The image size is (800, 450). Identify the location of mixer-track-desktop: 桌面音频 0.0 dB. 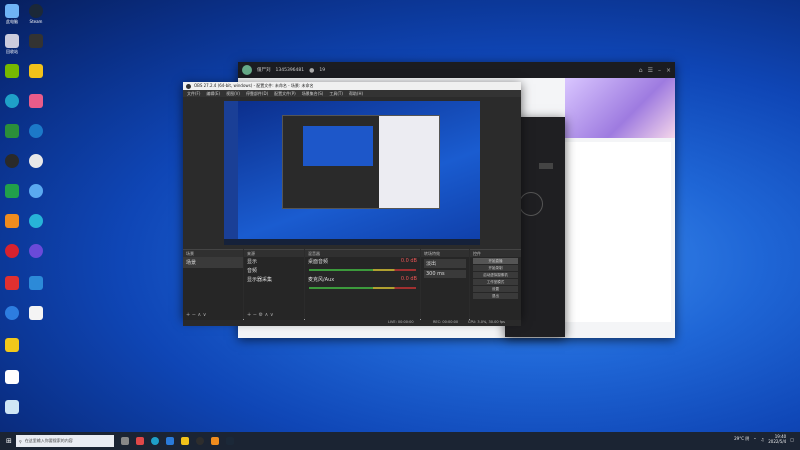
(362, 261).